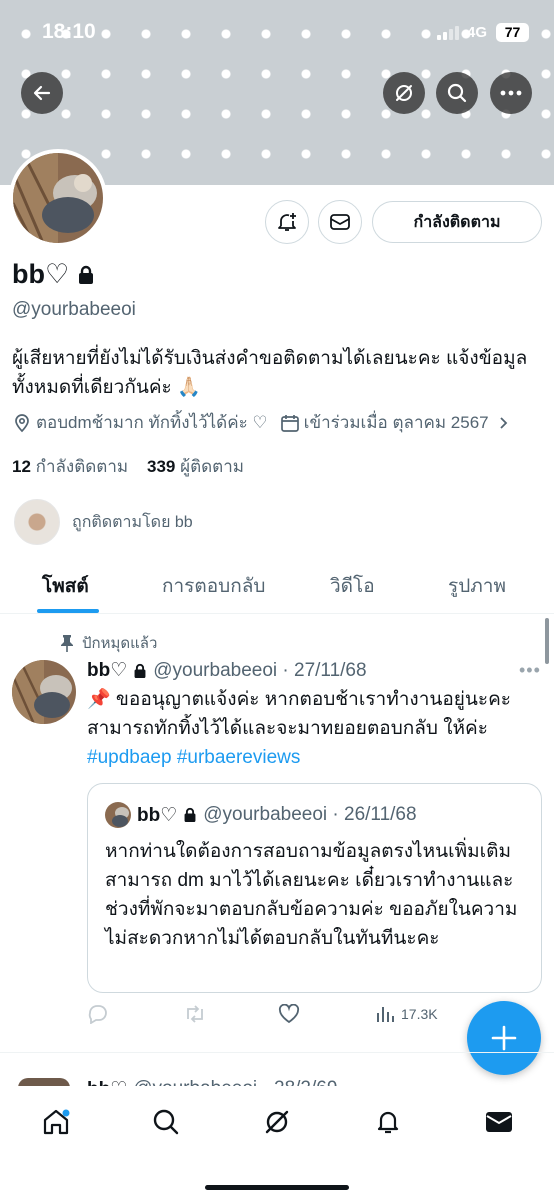  I want to click on repost-button, so click(195, 1014).